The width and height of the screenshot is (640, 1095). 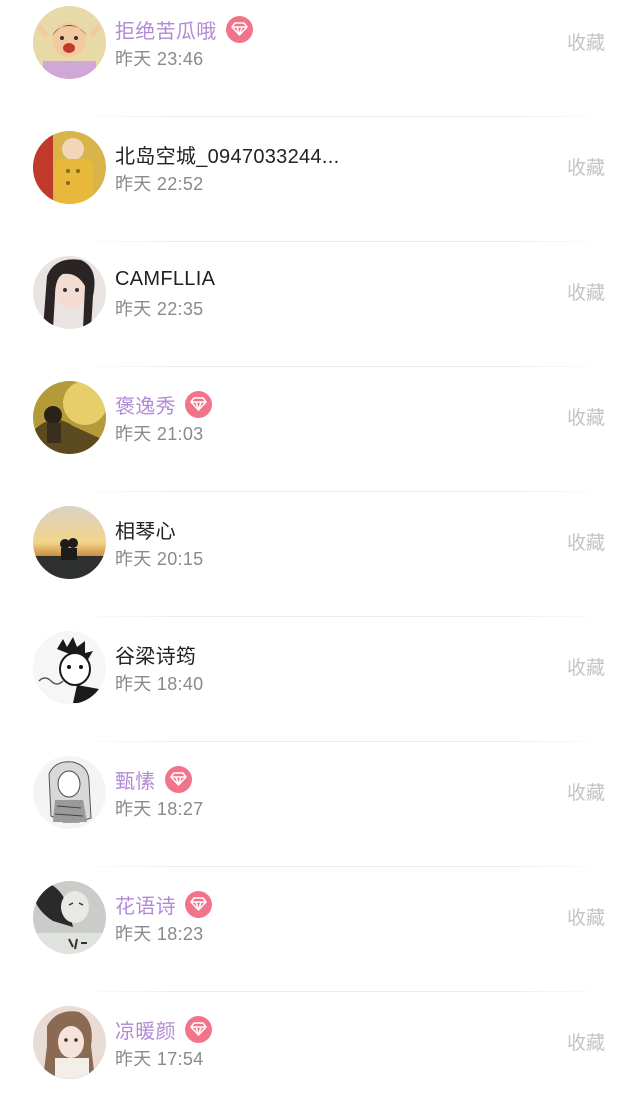 I want to click on list-item: 北岛空城_0947033244... 昨天 22:52 收藏, so click(x=320, y=179).